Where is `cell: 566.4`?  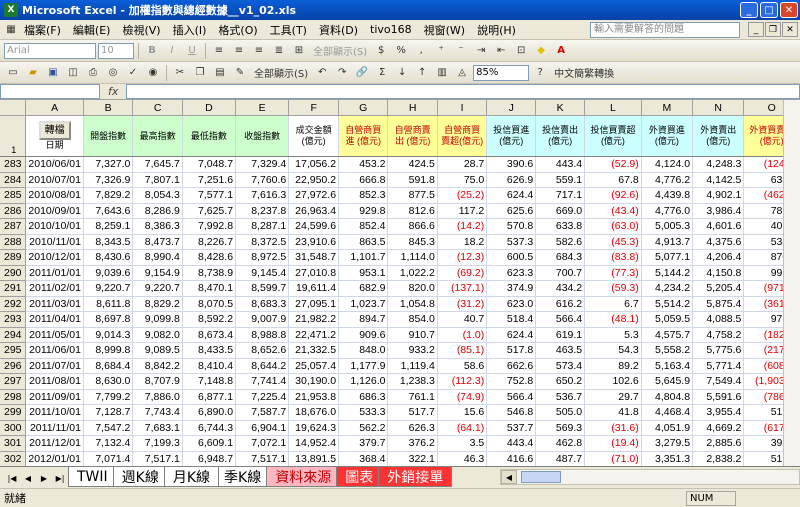 cell: 566.4 is located at coordinates (511, 397).